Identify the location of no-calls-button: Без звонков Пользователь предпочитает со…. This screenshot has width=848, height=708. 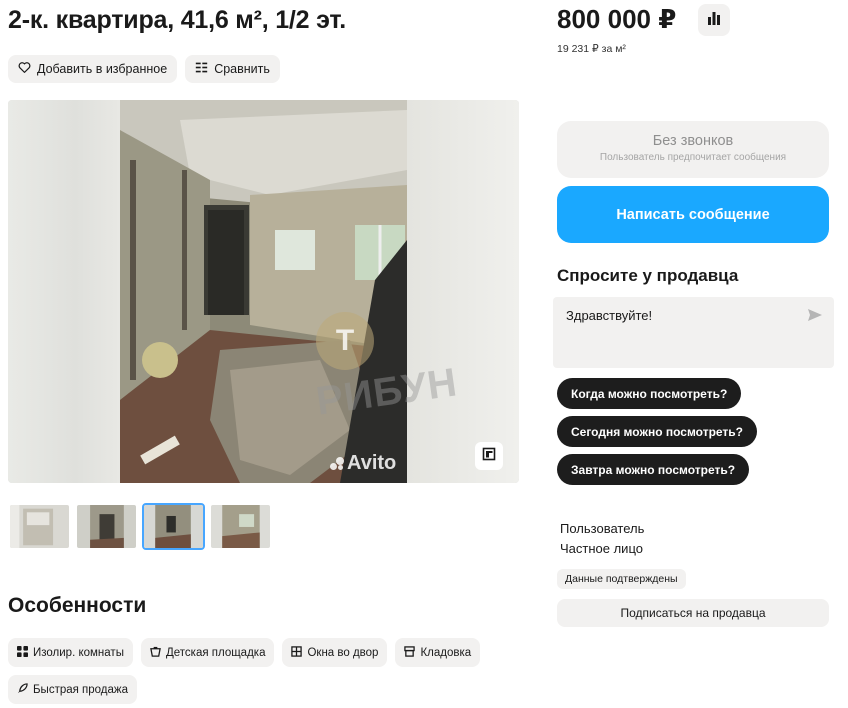
(693, 149).